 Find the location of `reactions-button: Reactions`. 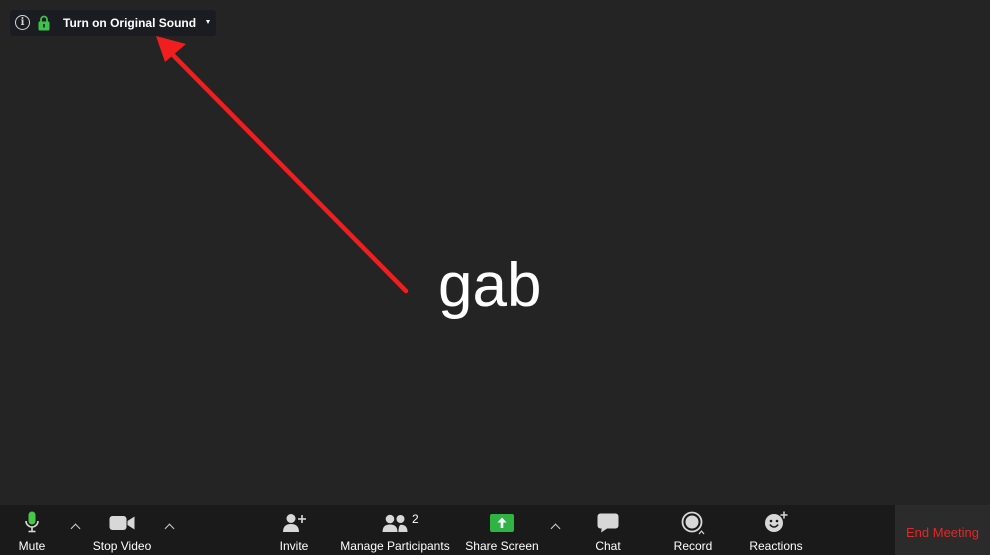

reactions-button: Reactions is located at coordinates (776, 530).